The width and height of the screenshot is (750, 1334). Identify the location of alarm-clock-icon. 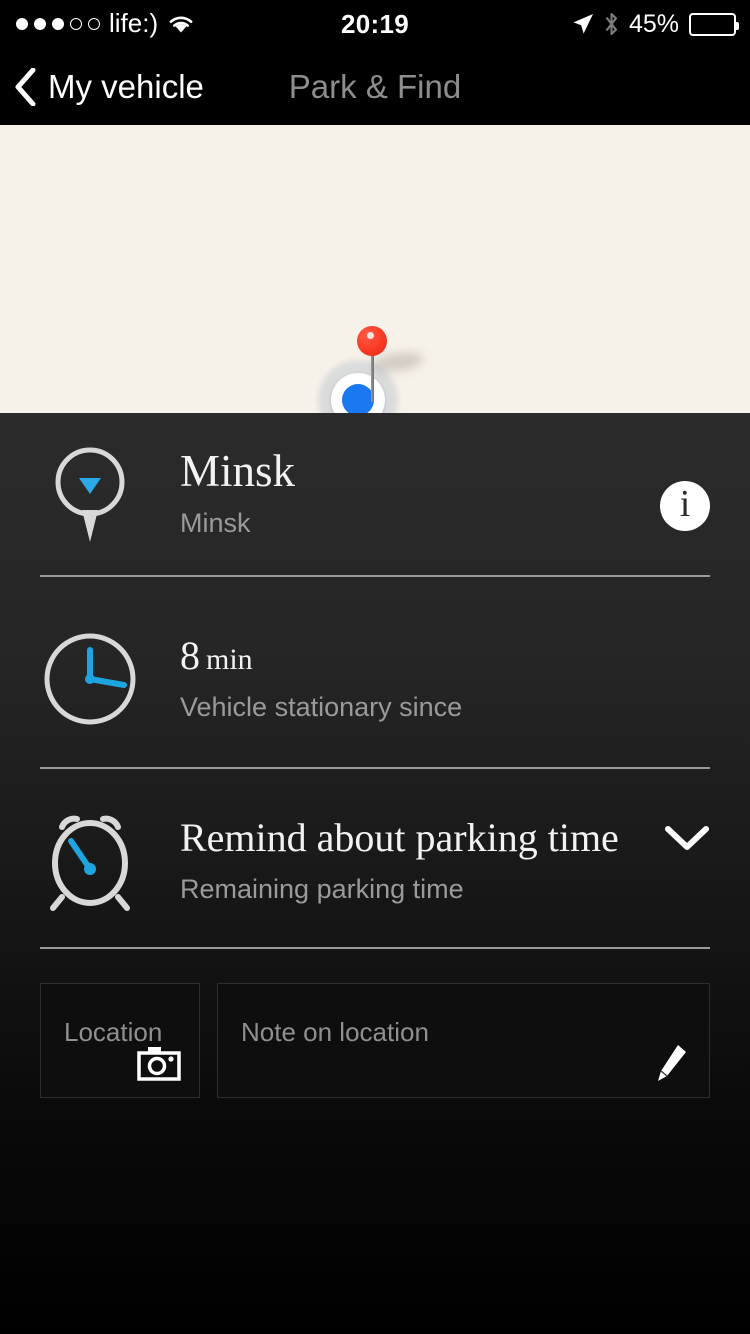
(90, 861).